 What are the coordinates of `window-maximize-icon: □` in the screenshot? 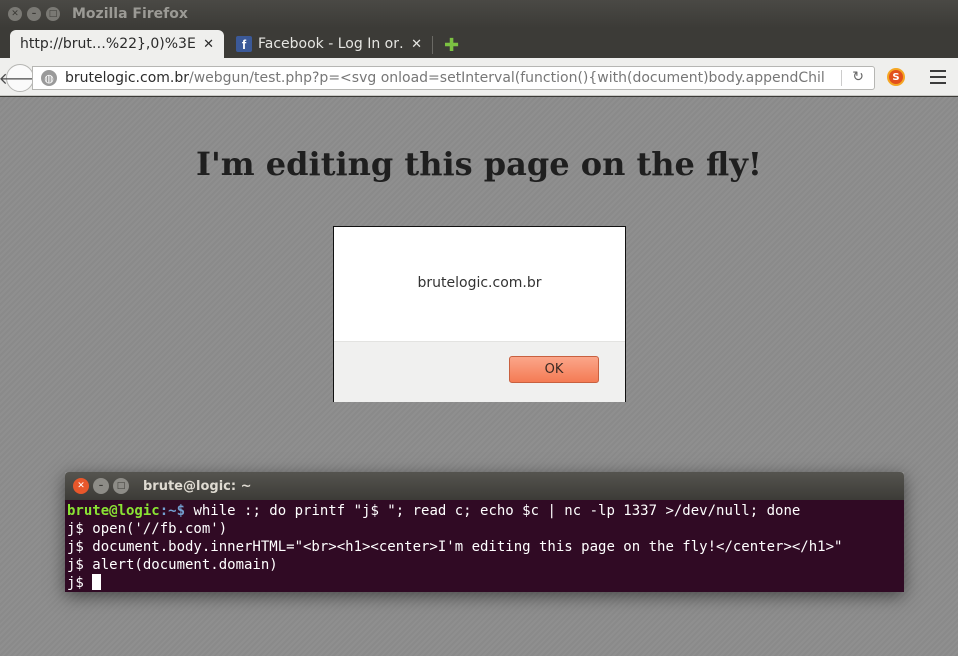 It's located at (53, 14).